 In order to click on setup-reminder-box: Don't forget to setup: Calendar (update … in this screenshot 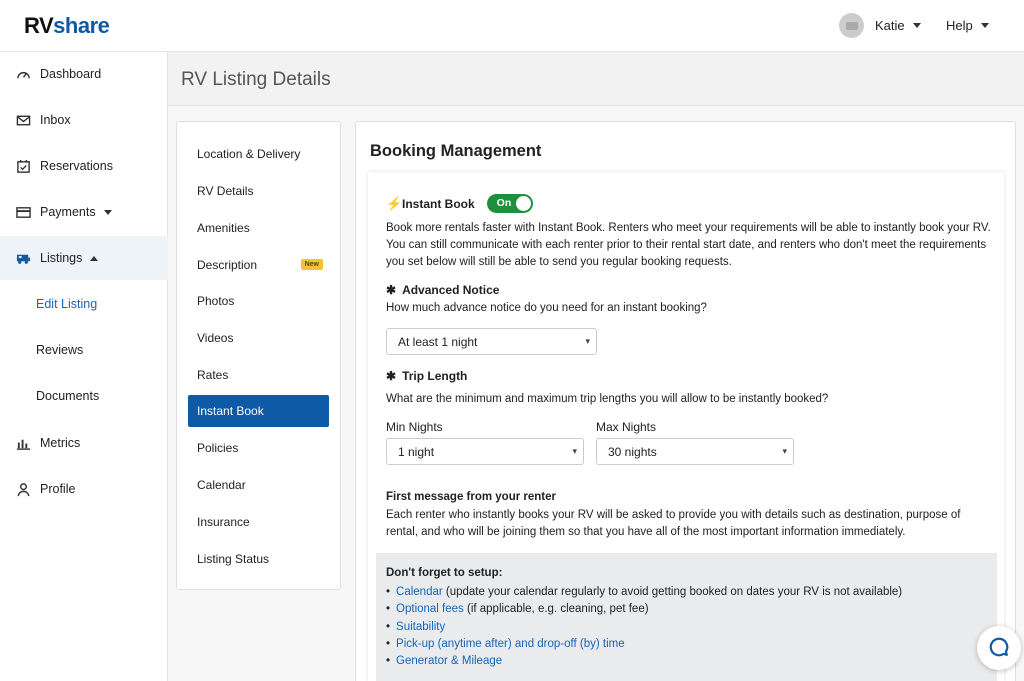, I will do `click(686, 617)`.